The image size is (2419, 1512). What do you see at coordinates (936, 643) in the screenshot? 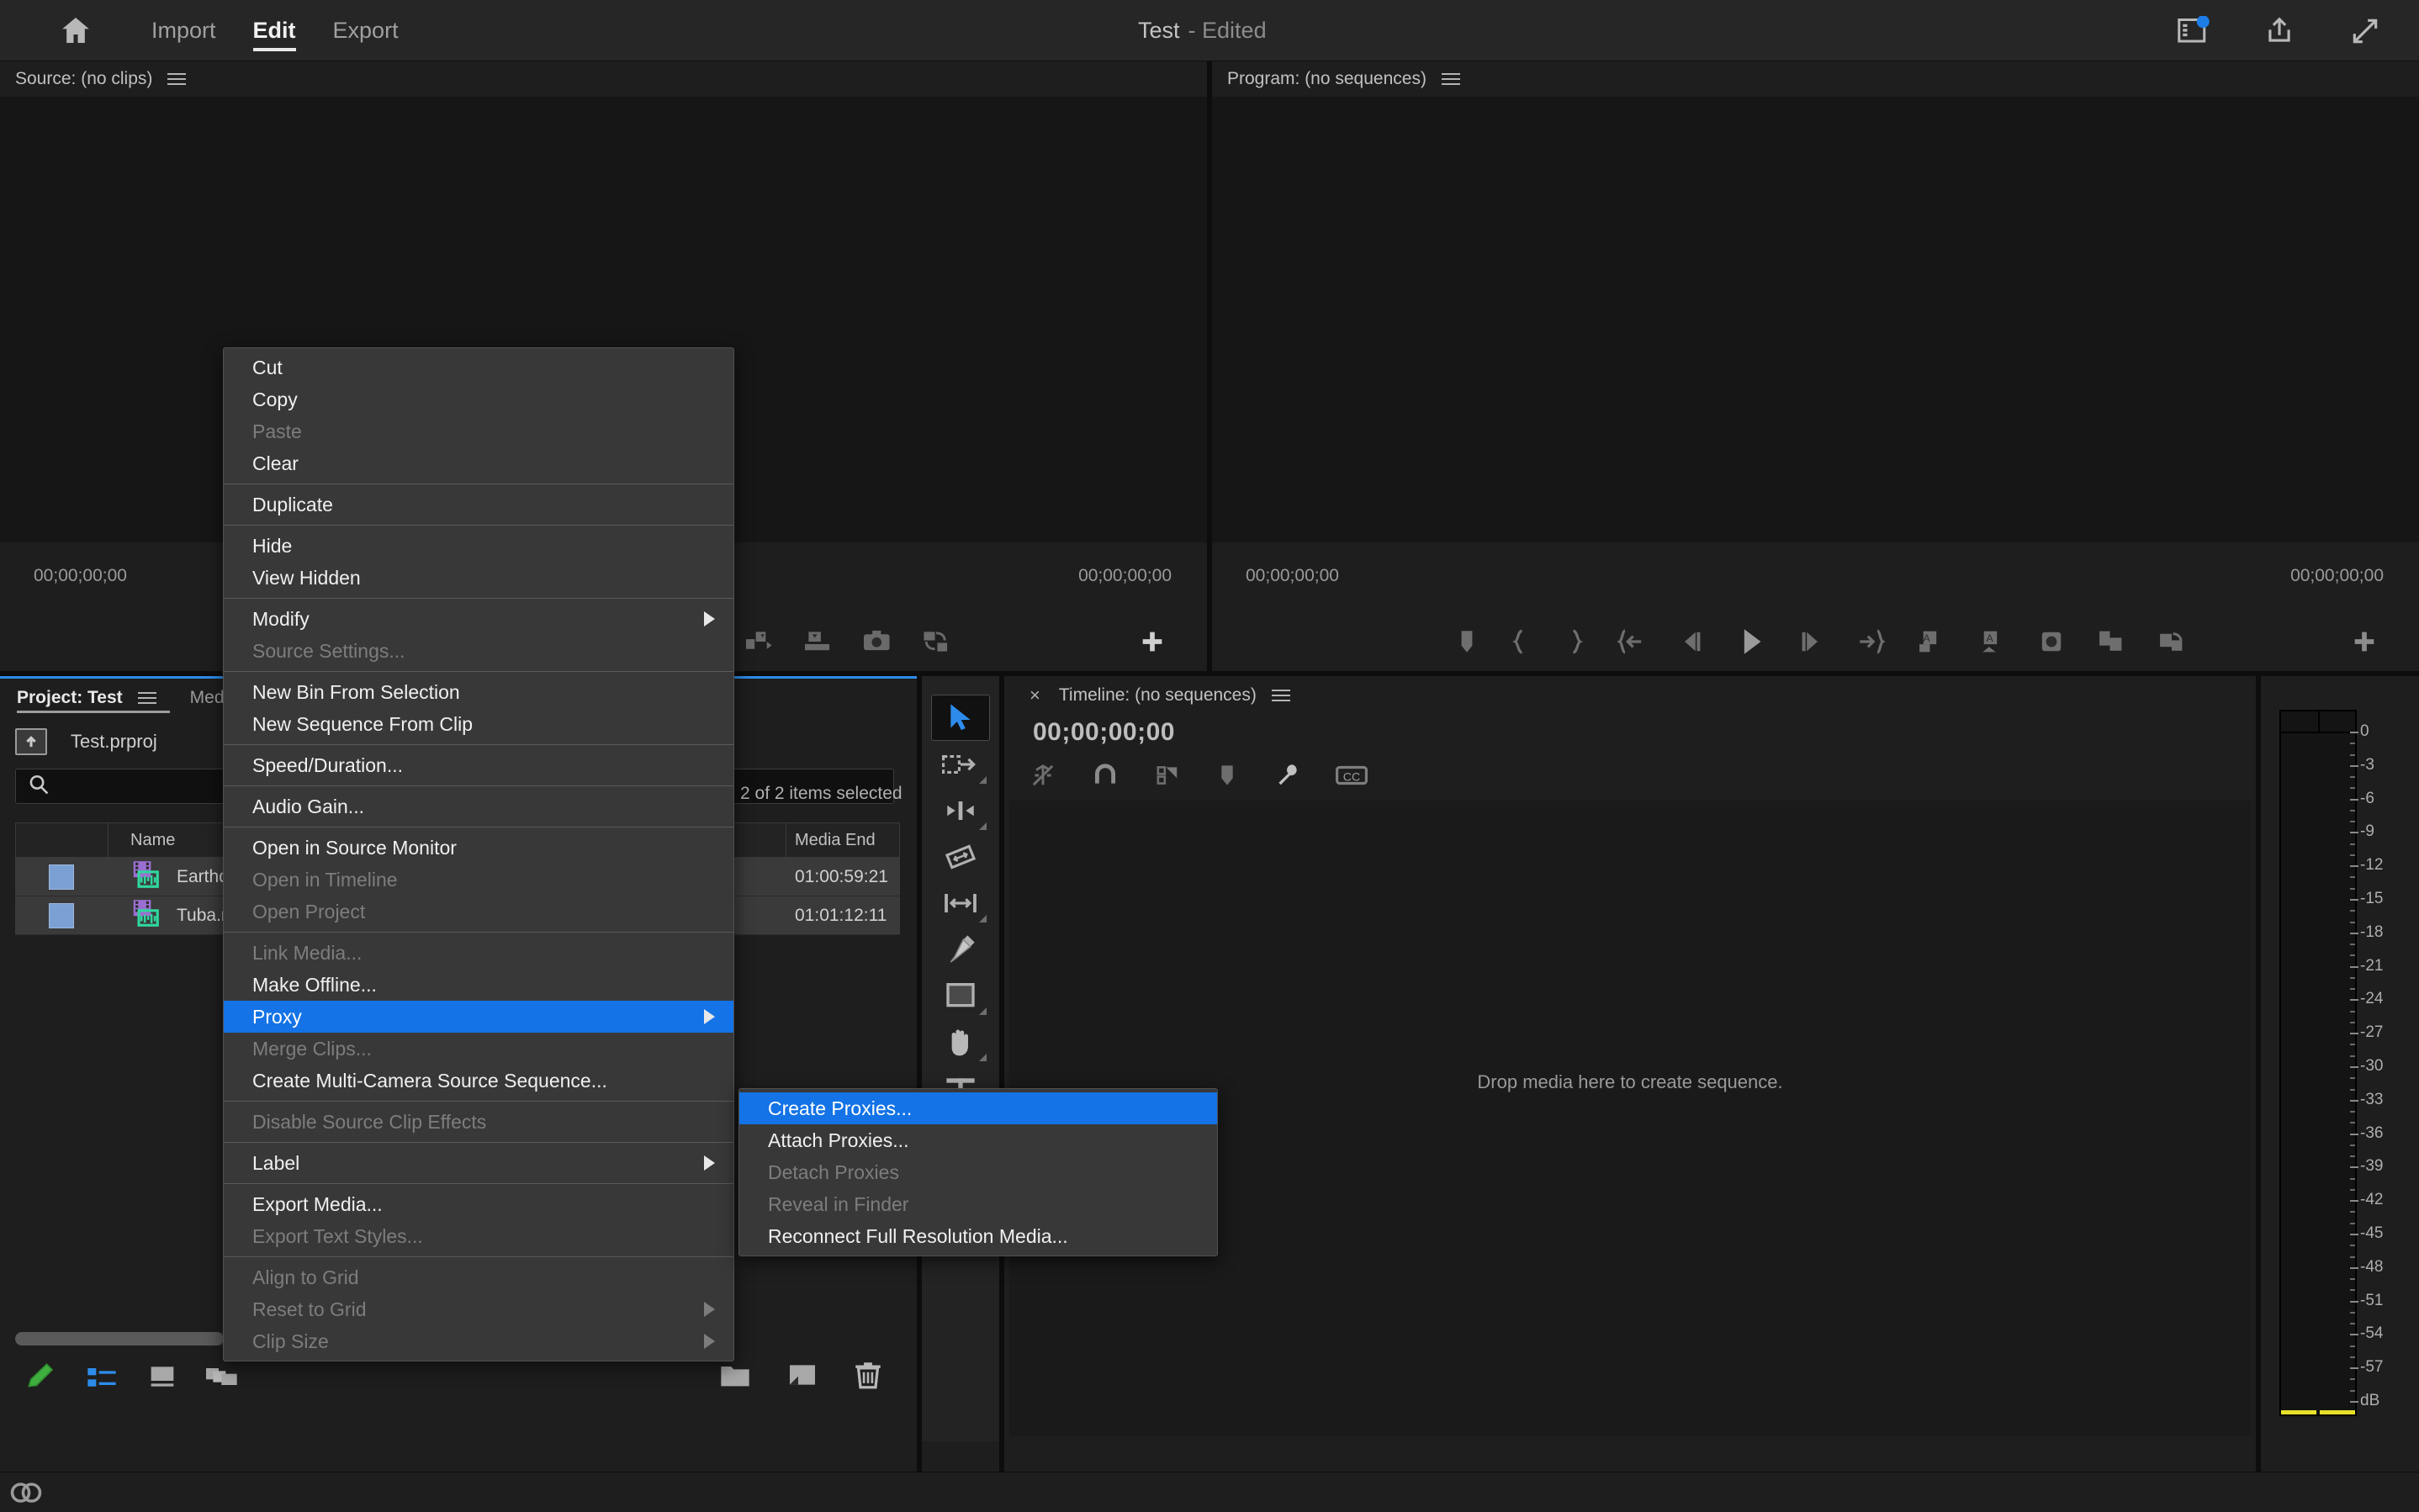
I see `overwrite-icon` at bounding box center [936, 643].